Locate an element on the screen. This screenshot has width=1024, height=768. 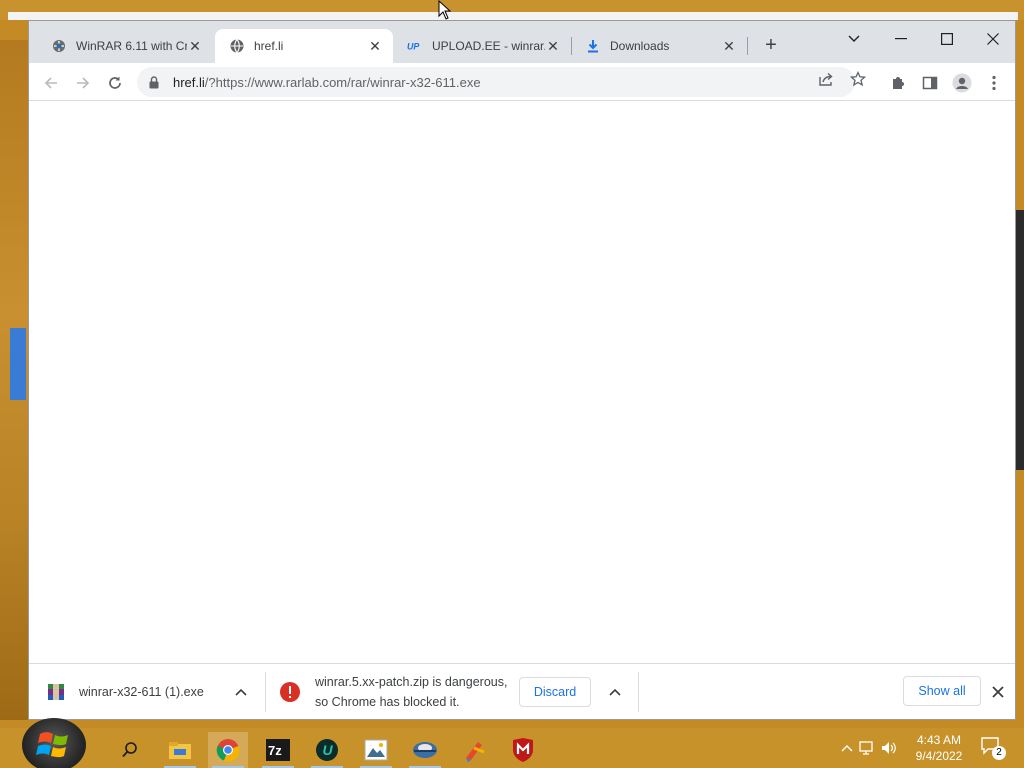
windows-taskbar: 7z U 4:43 AM 9/4/2022 2 is located at coordinates (512, 743).